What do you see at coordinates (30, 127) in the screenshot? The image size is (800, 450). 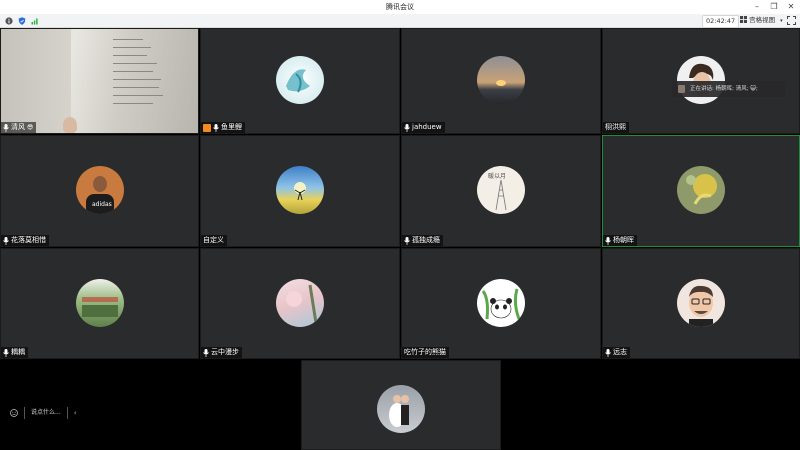 I see `glasses-emoji-icon: 😎` at bounding box center [30, 127].